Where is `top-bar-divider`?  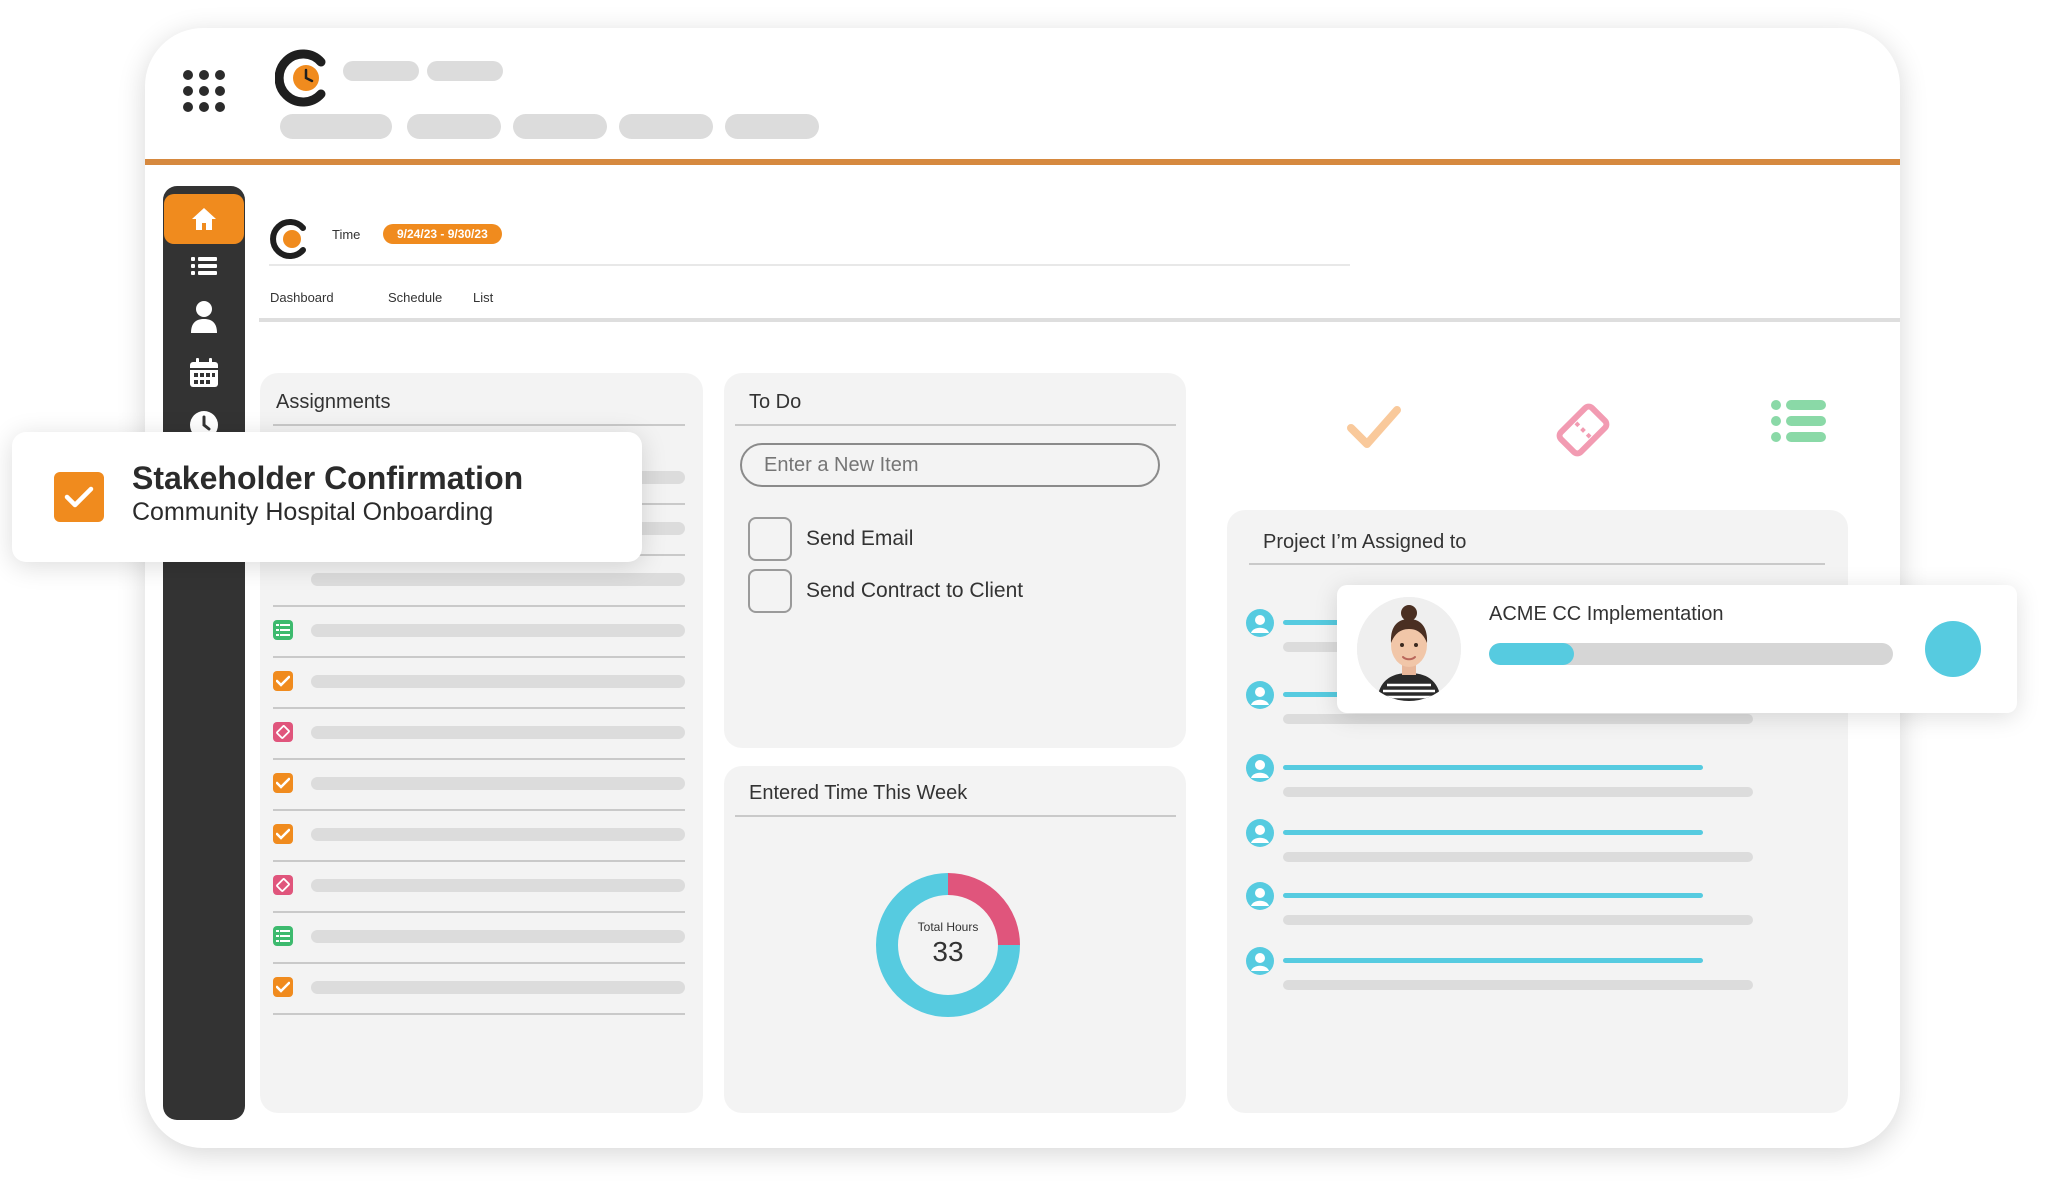 top-bar-divider is located at coordinates (1022, 162).